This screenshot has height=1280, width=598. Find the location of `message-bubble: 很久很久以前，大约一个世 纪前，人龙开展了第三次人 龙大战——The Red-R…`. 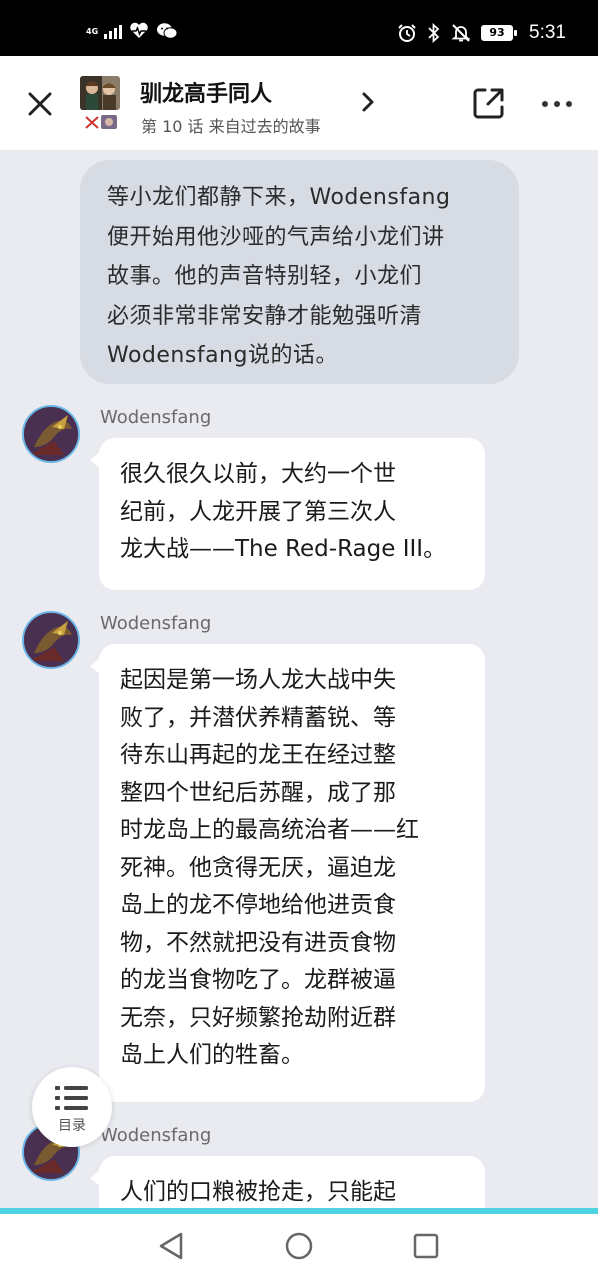

message-bubble: 很久很久以前，大约一个世 纪前，人龙开展了第三次人 龙大战——The Red-R… is located at coordinates (287, 514).